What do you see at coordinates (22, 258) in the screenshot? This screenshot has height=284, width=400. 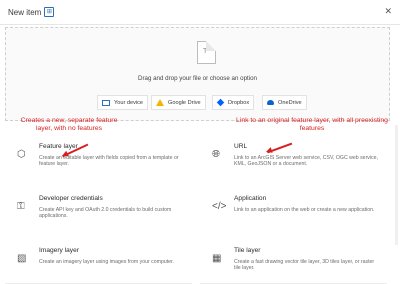 I see `imagery-icon: ▧` at bounding box center [22, 258].